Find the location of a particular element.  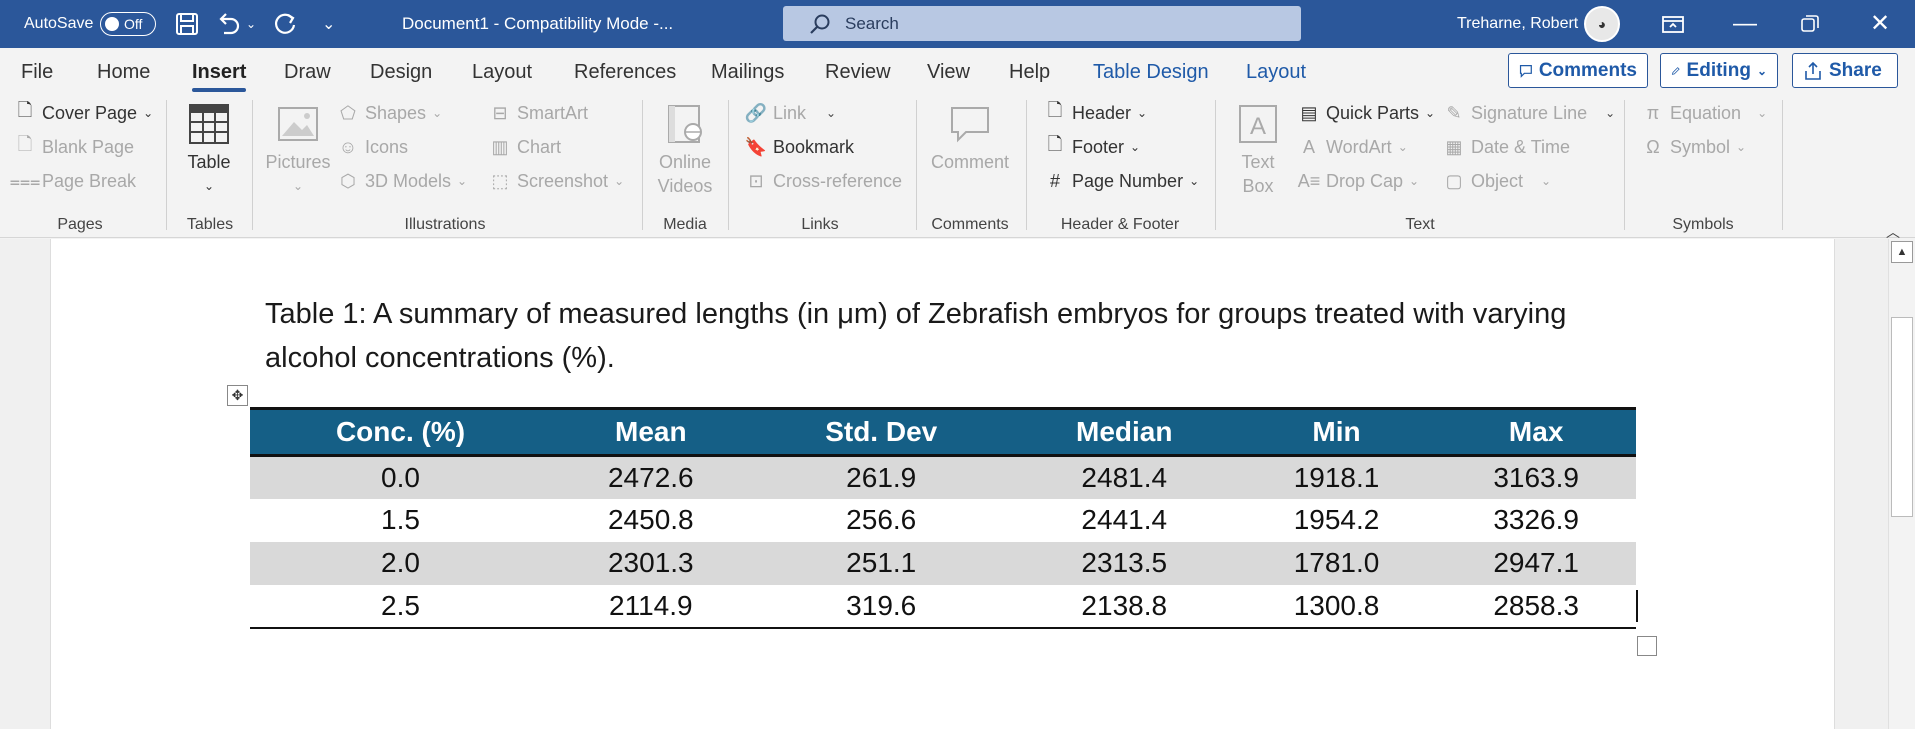

editing-button: Editing ⌄ is located at coordinates (1719, 70).